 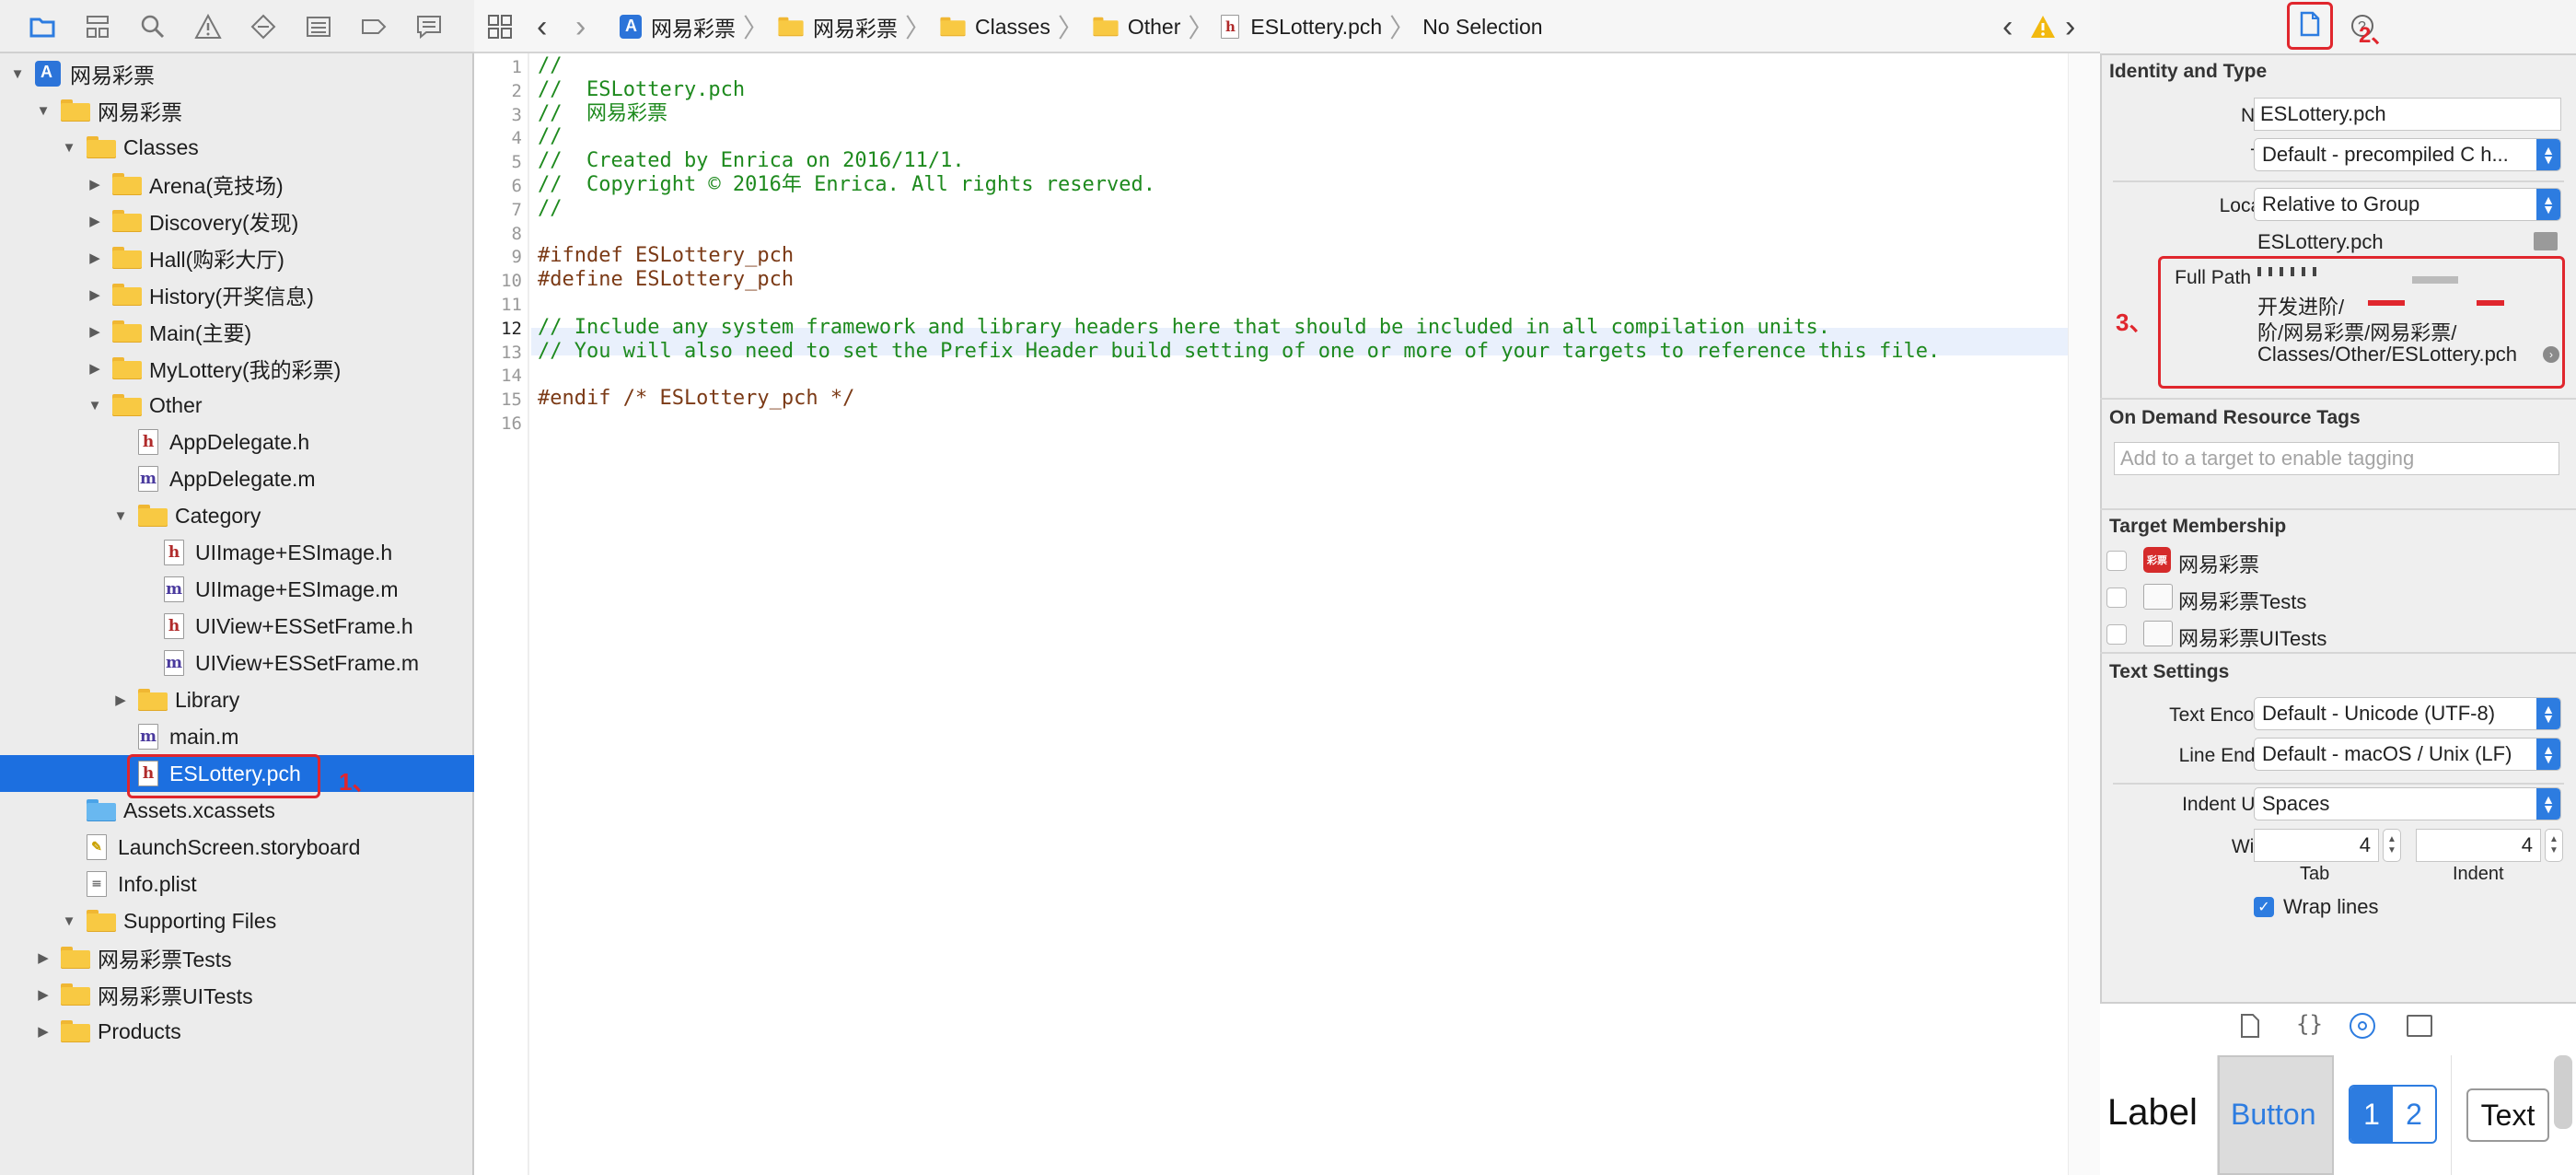 I want to click on library-textfield-cell: Text, so click(x=2502, y=1115).